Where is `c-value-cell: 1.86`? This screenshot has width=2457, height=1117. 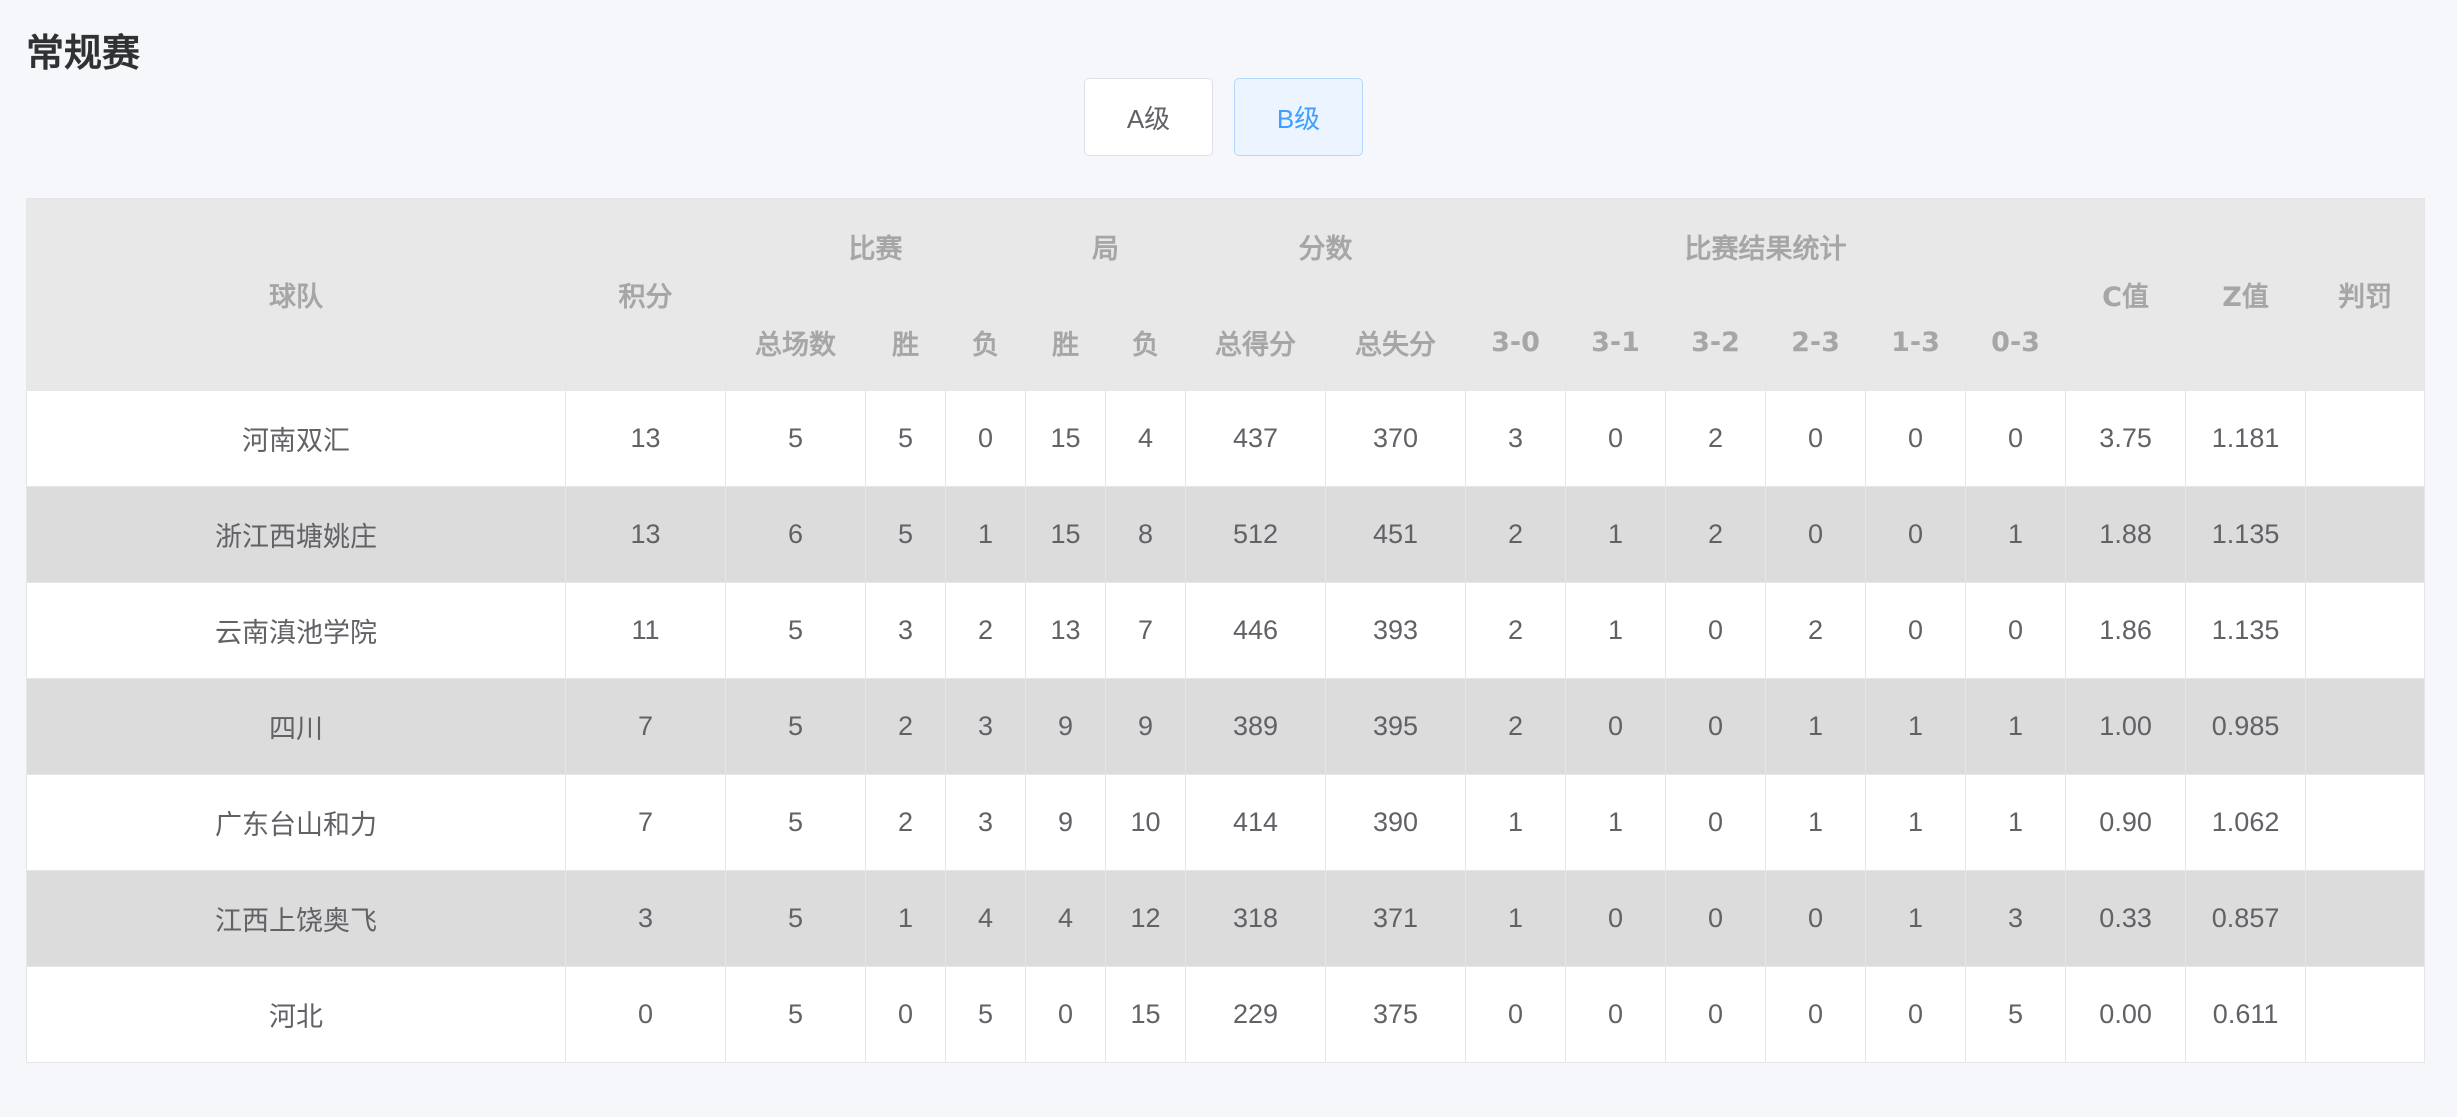 c-value-cell: 1.86 is located at coordinates (2126, 630).